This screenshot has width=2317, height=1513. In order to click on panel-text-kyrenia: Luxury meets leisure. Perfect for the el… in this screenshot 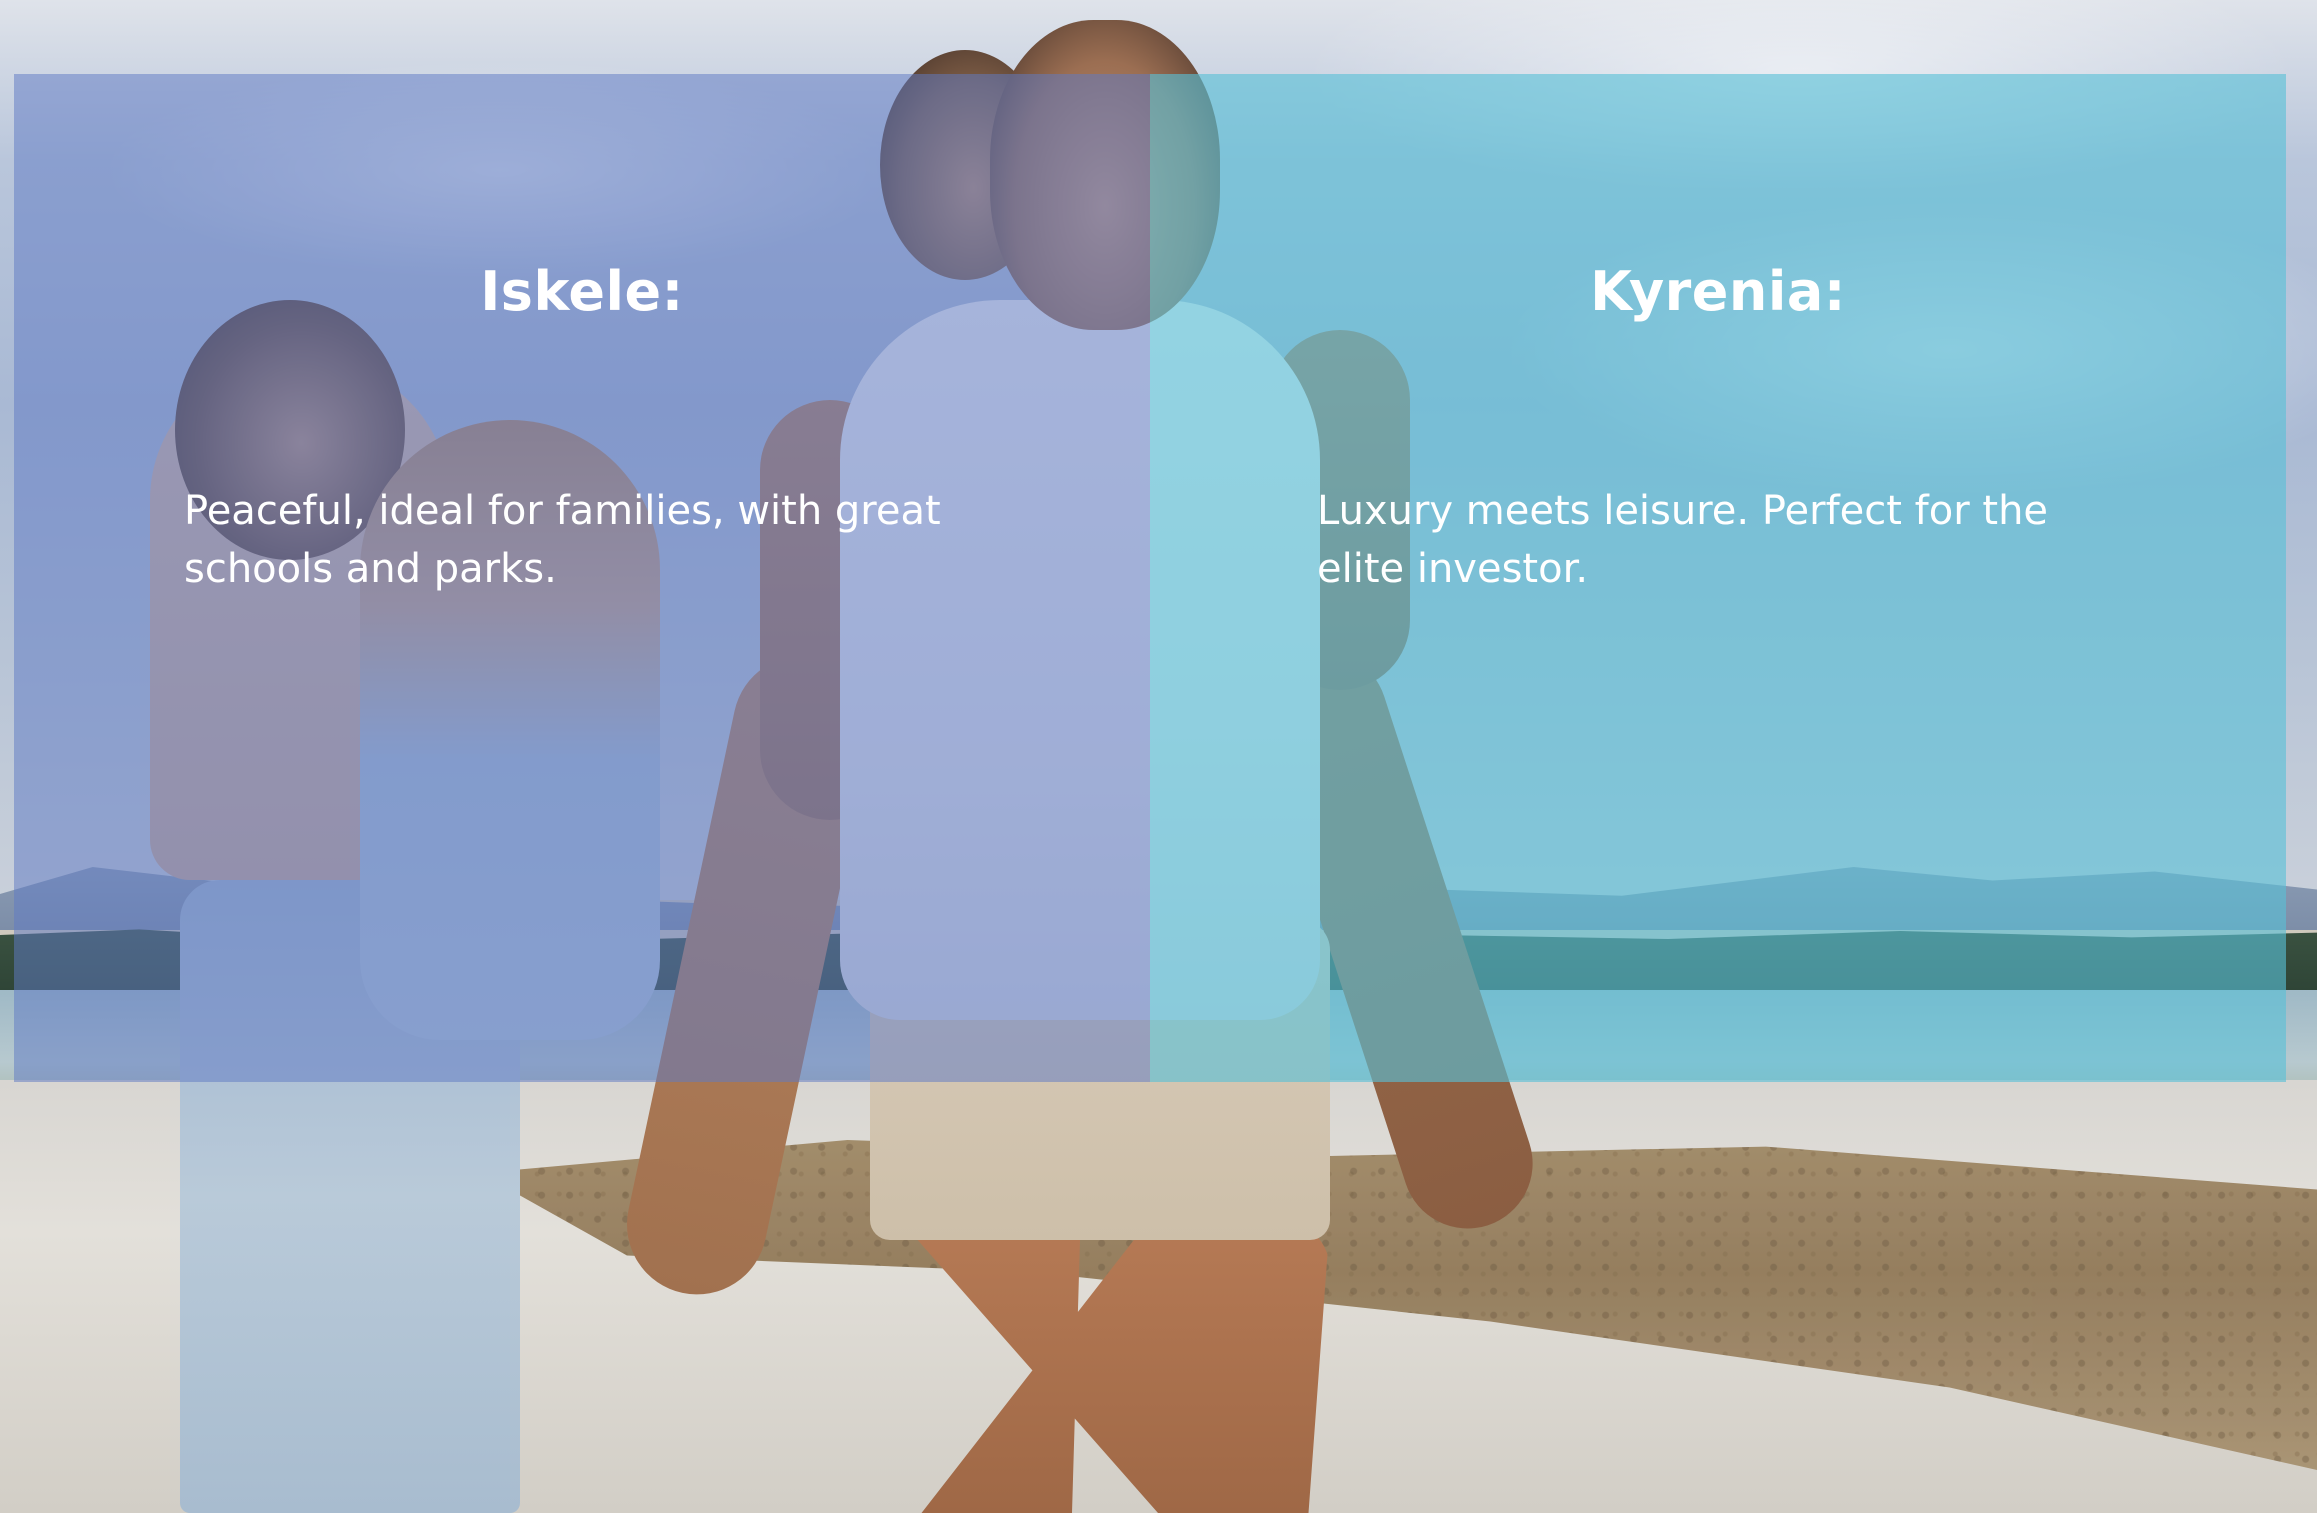, I will do `click(1683, 540)`.